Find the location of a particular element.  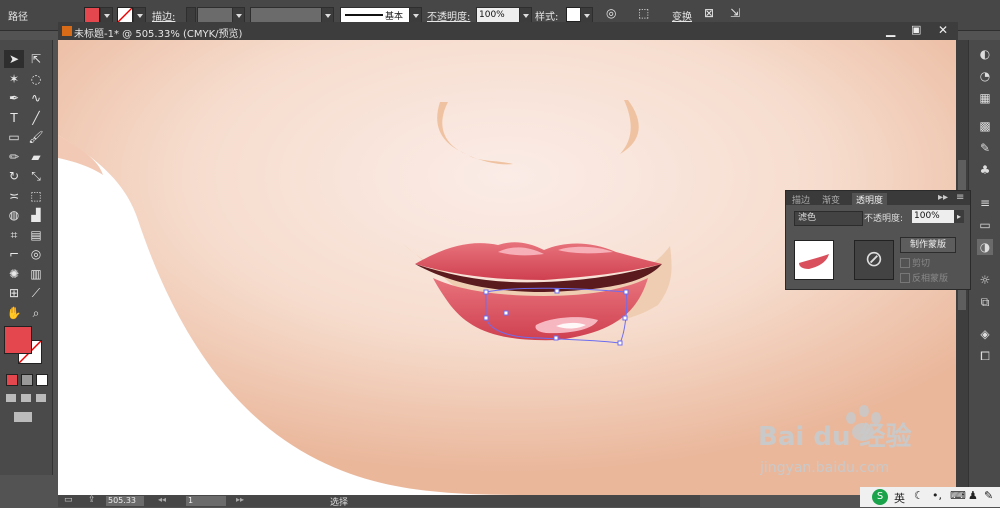

shape-builder-icon: ◍ is located at coordinates (14, 215).